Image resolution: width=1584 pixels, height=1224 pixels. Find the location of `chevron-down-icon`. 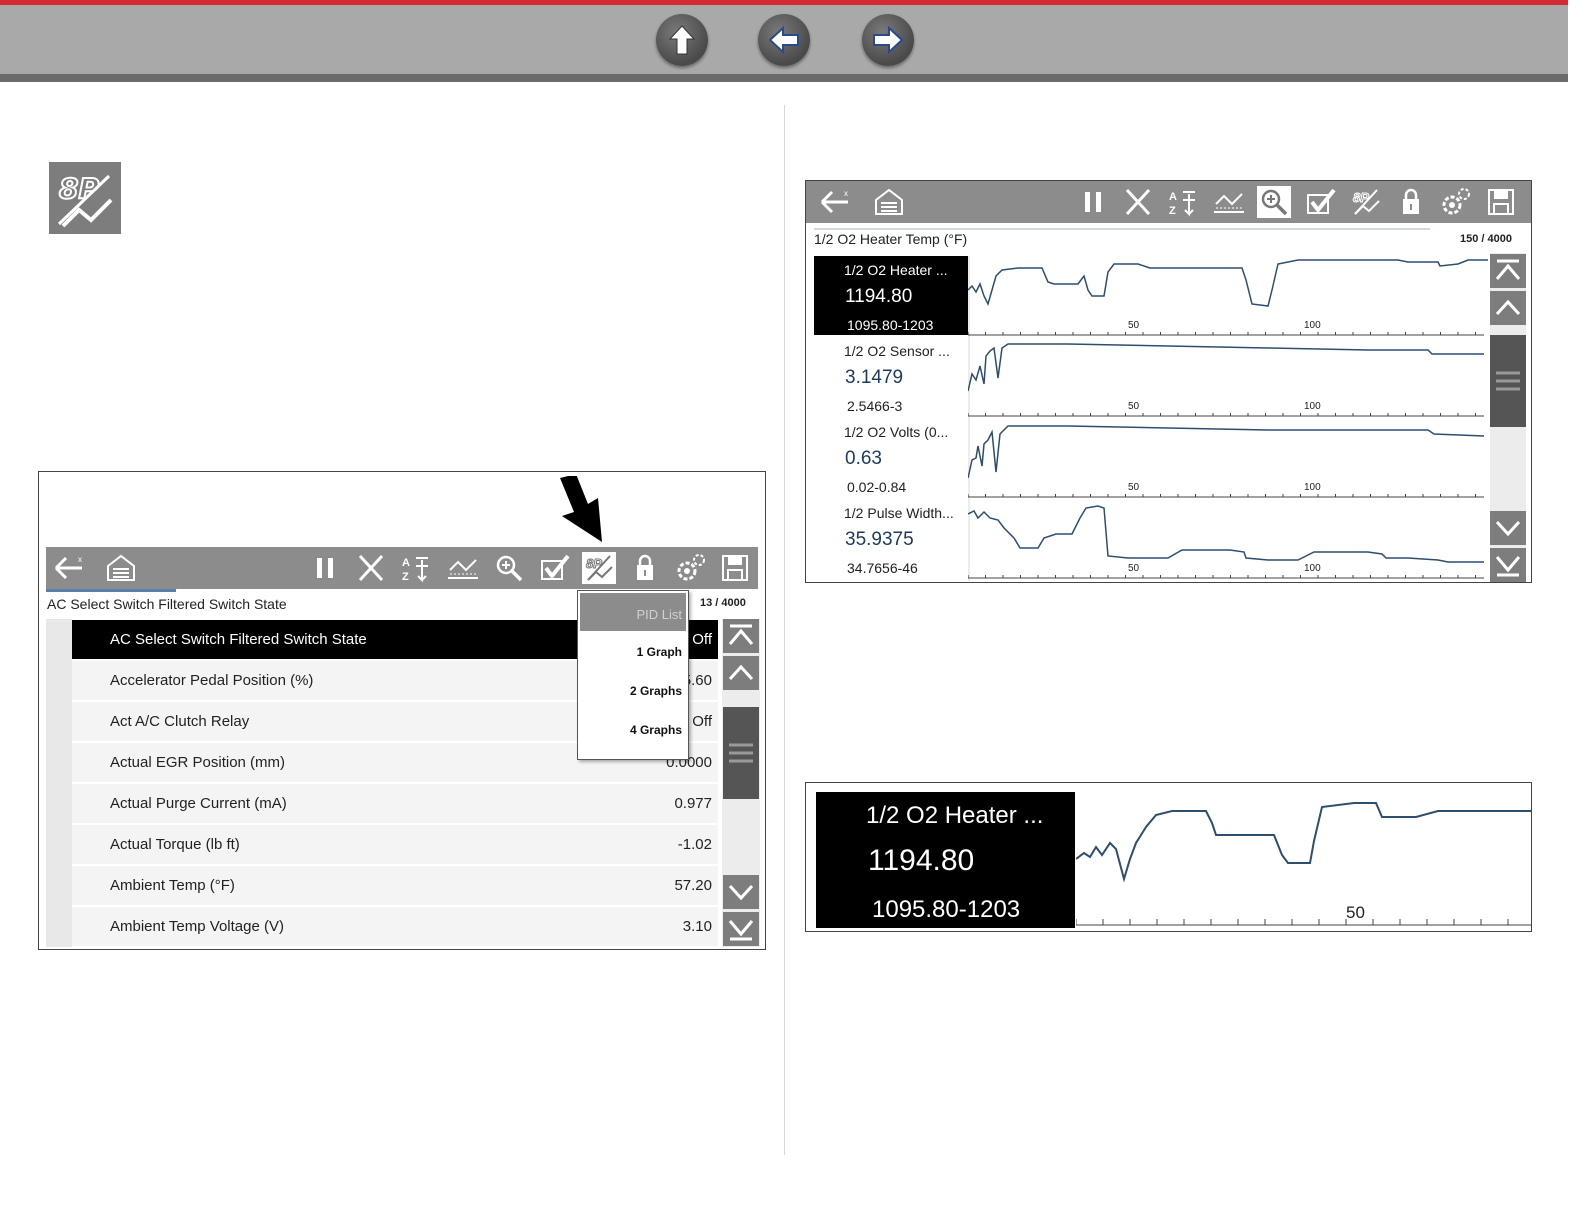

chevron-down-icon is located at coordinates (1508, 528).